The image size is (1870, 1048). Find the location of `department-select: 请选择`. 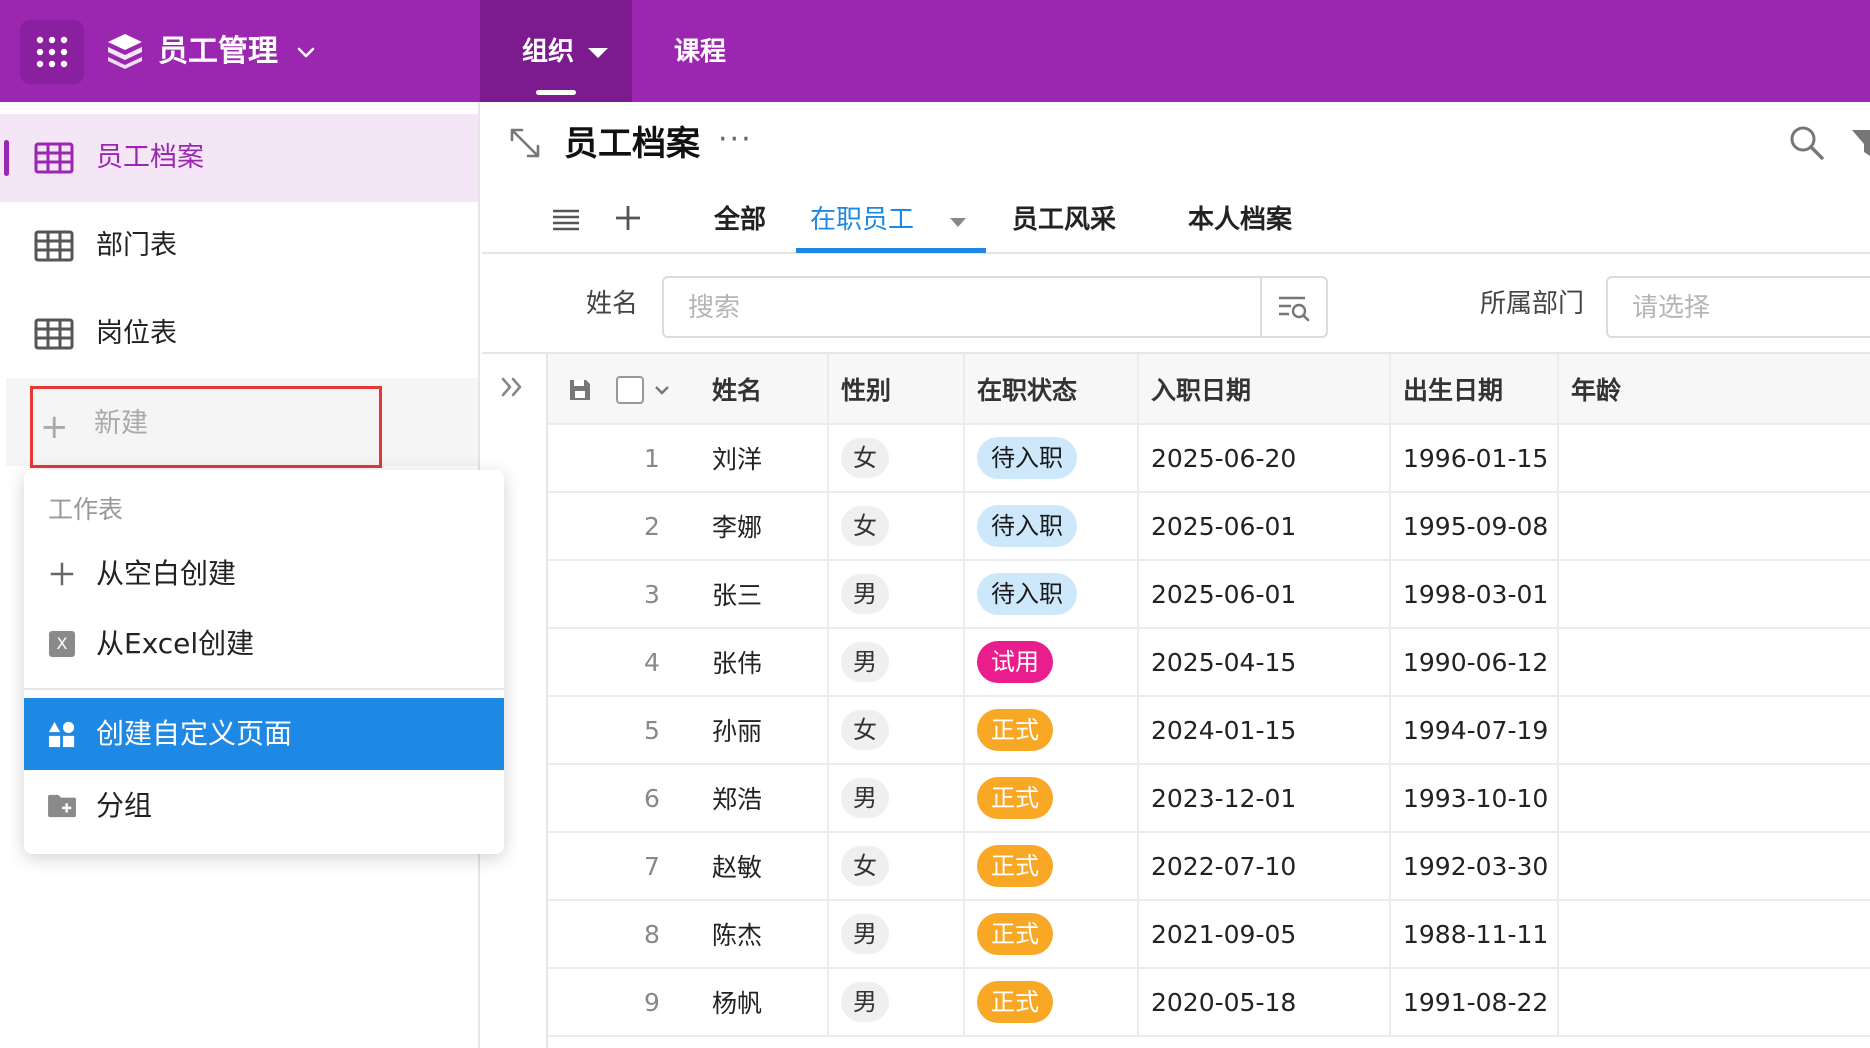

department-select: 请选择 is located at coordinates (1738, 307).